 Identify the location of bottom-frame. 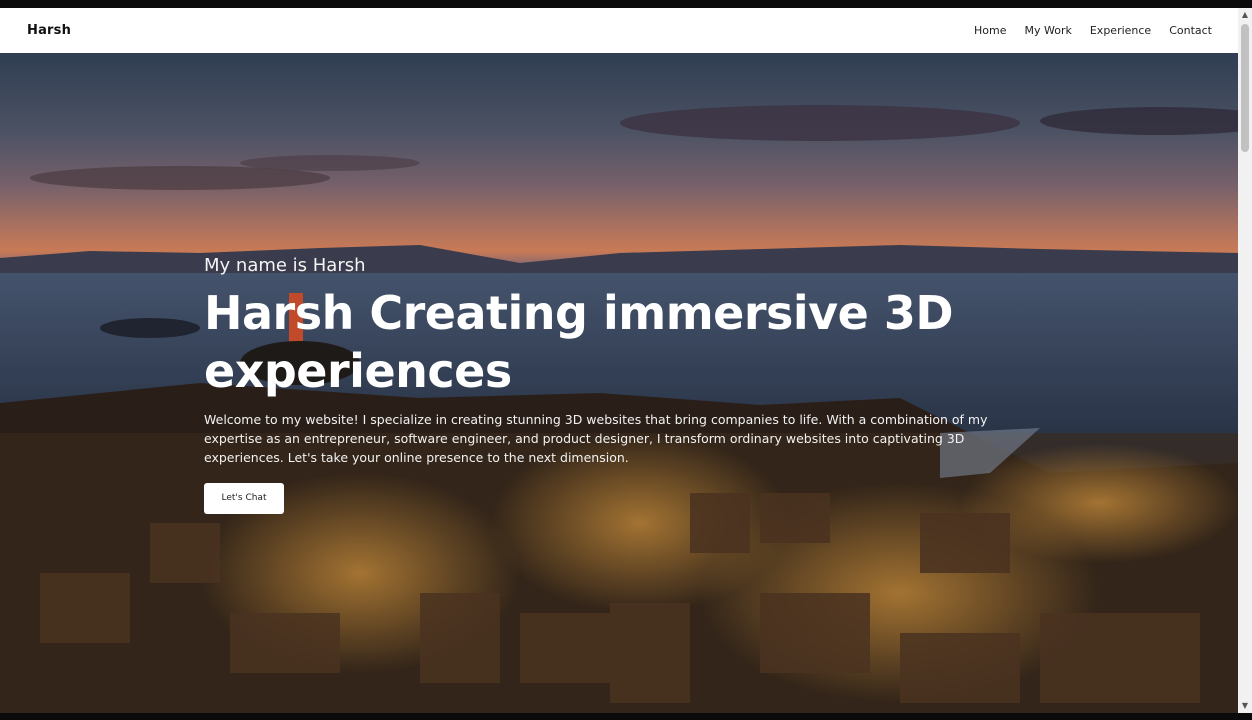
(626, 716).